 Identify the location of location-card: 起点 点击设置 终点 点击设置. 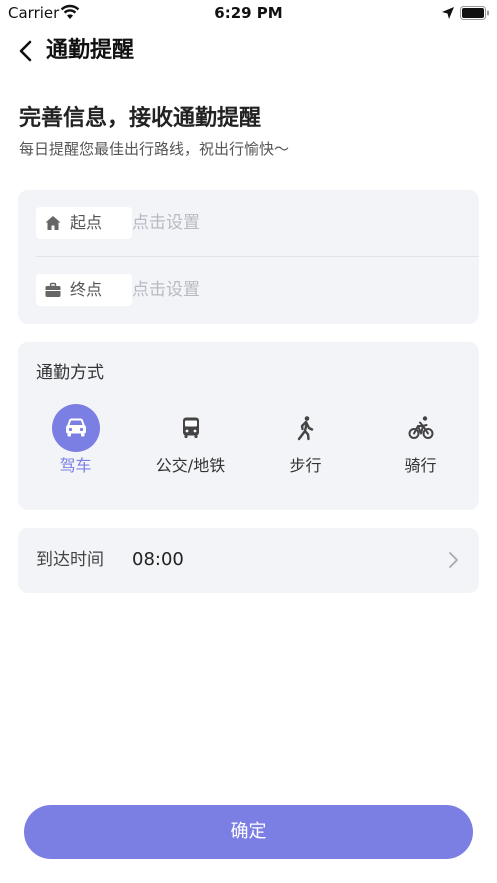
(248, 257).